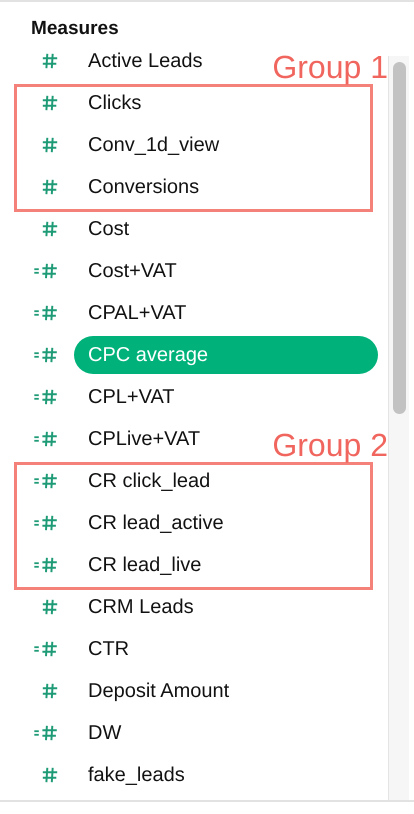 The image size is (414, 814). What do you see at coordinates (145, 565) in the screenshot?
I see `field-item: CR lead_live` at bounding box center [145, 565].